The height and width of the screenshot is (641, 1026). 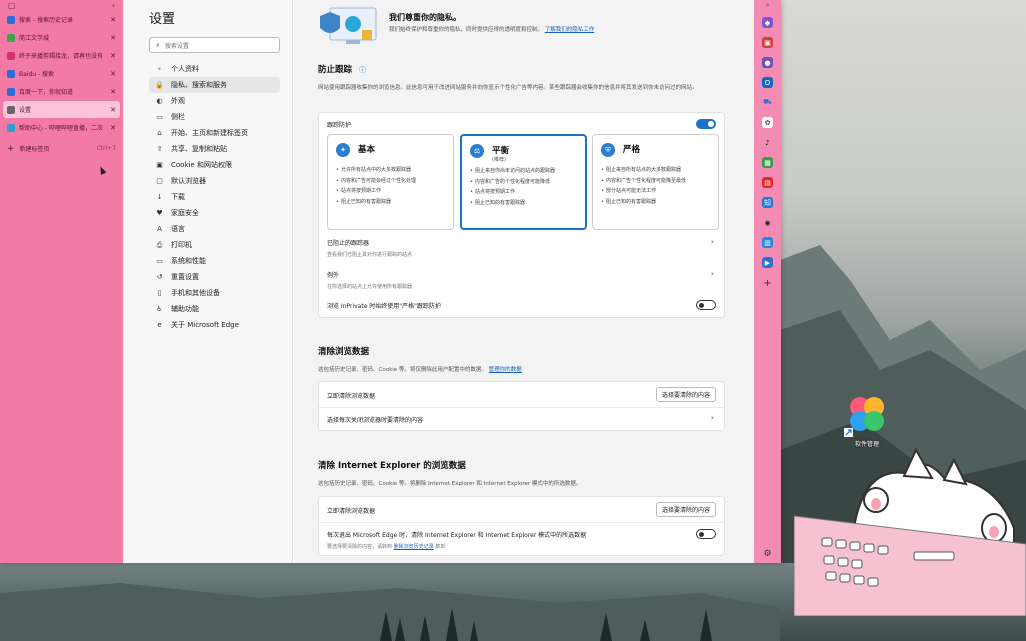 What do you see at coordinates (414, 547) in the screenshot?
I see `delete-history-link: 删除浏览历史记录` at bounding box center [414, 547].